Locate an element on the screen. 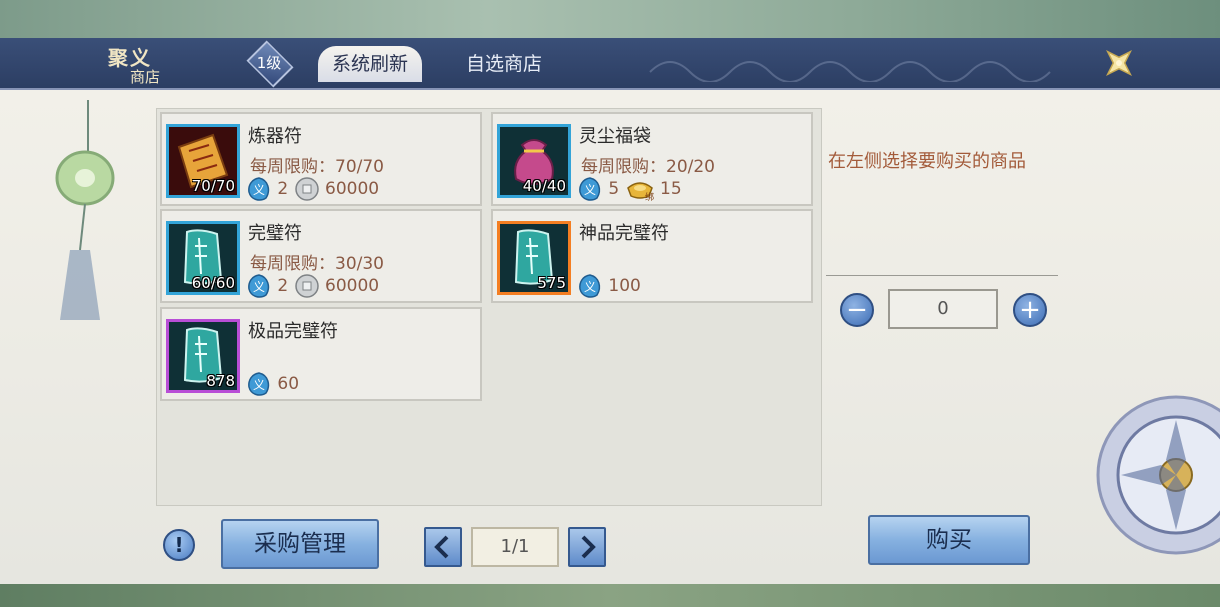  svg-text: 绑 is located at coordinates (649, 196).